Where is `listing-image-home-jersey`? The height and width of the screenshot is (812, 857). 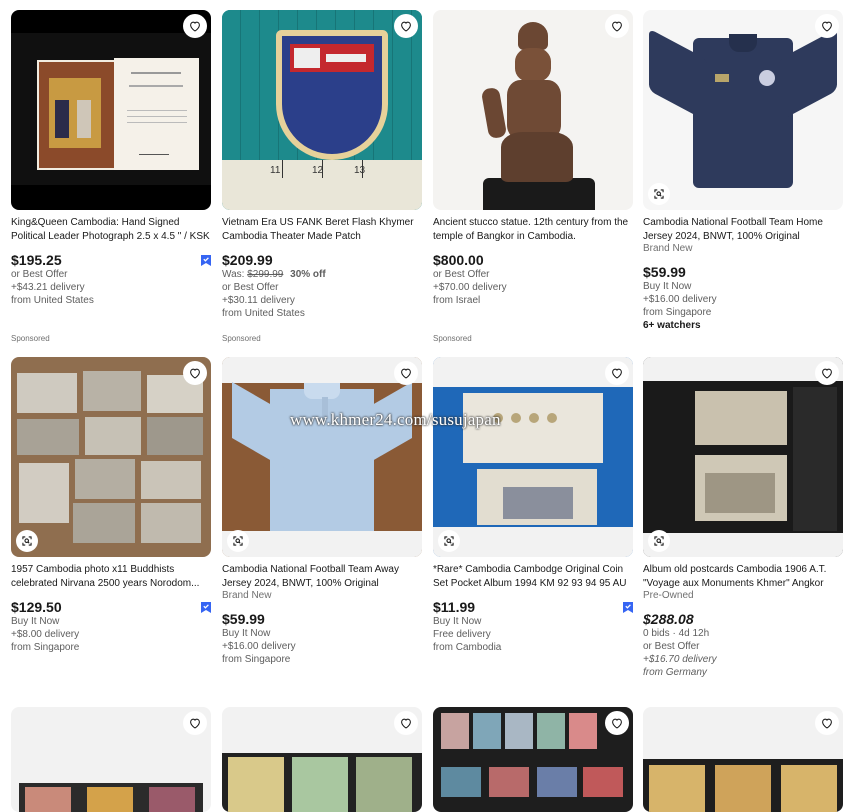
listing-image-home-jersey is located at coordinates (743, 110).